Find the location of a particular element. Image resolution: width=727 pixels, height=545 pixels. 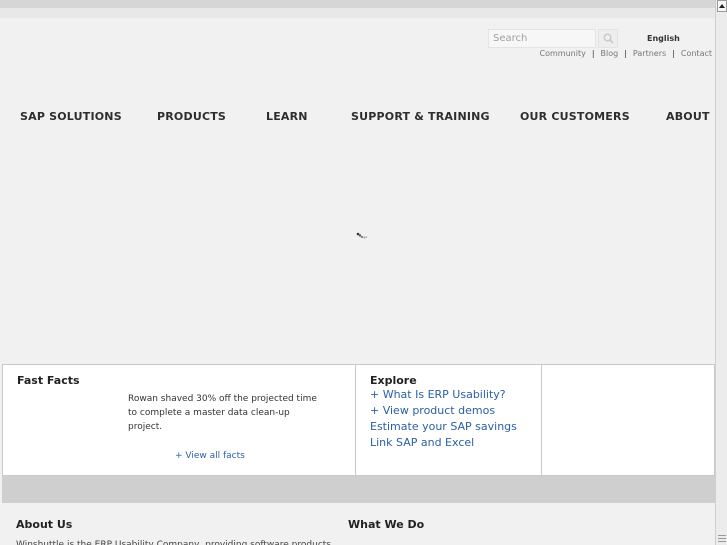

fast-facts-title: Fast Facts is located at coordinates (48, 380).